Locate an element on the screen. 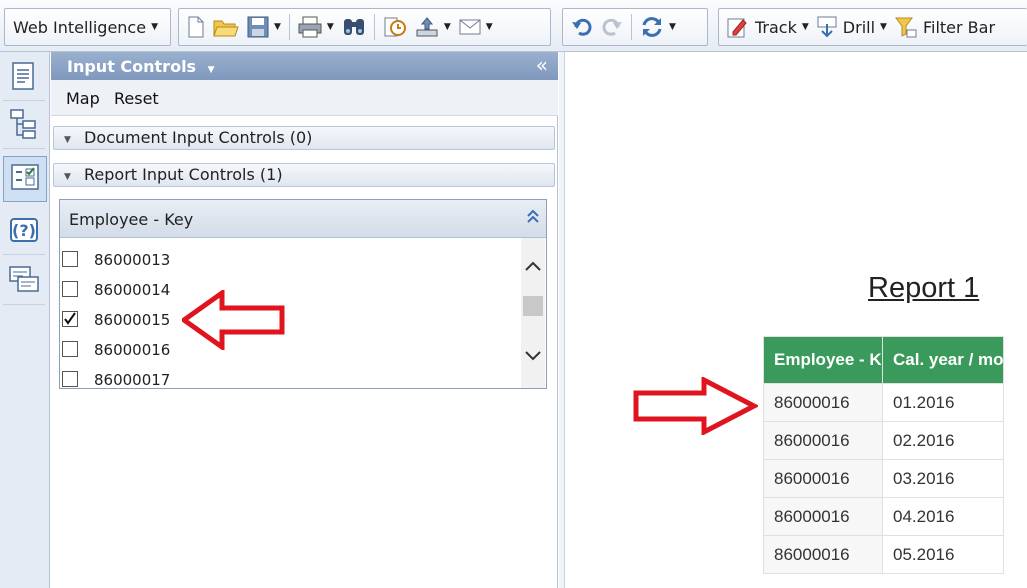 The image size is (1027, 588). export-dropdown-icon: ▼ is located at coordinates (447, 27).